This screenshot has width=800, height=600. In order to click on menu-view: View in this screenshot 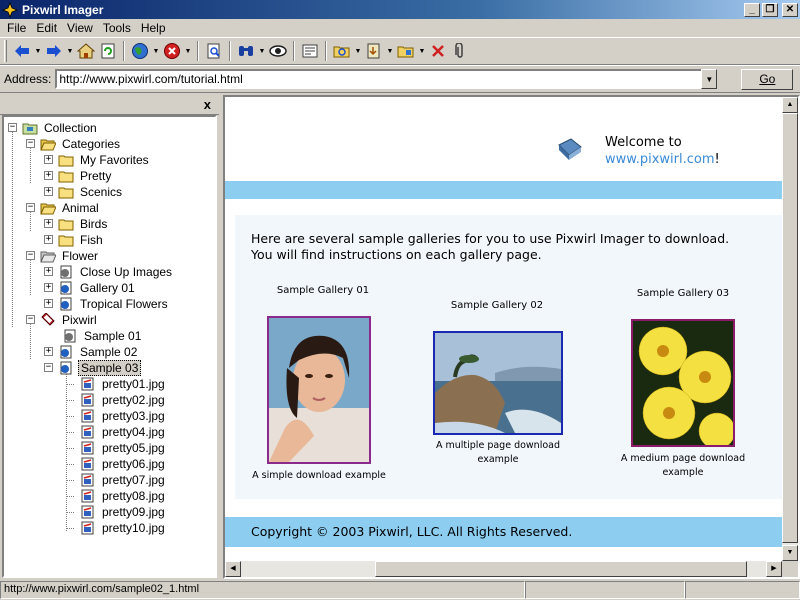, I will do `click(80, 28)`.